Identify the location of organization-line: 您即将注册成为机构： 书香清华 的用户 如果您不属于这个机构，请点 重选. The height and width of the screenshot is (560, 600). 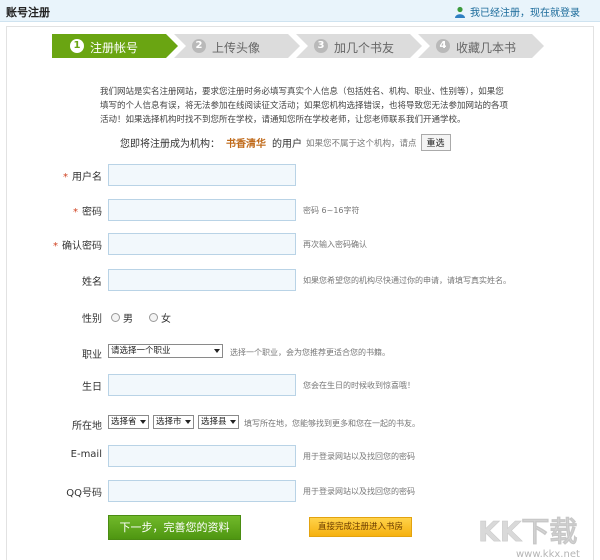
(285, 142).